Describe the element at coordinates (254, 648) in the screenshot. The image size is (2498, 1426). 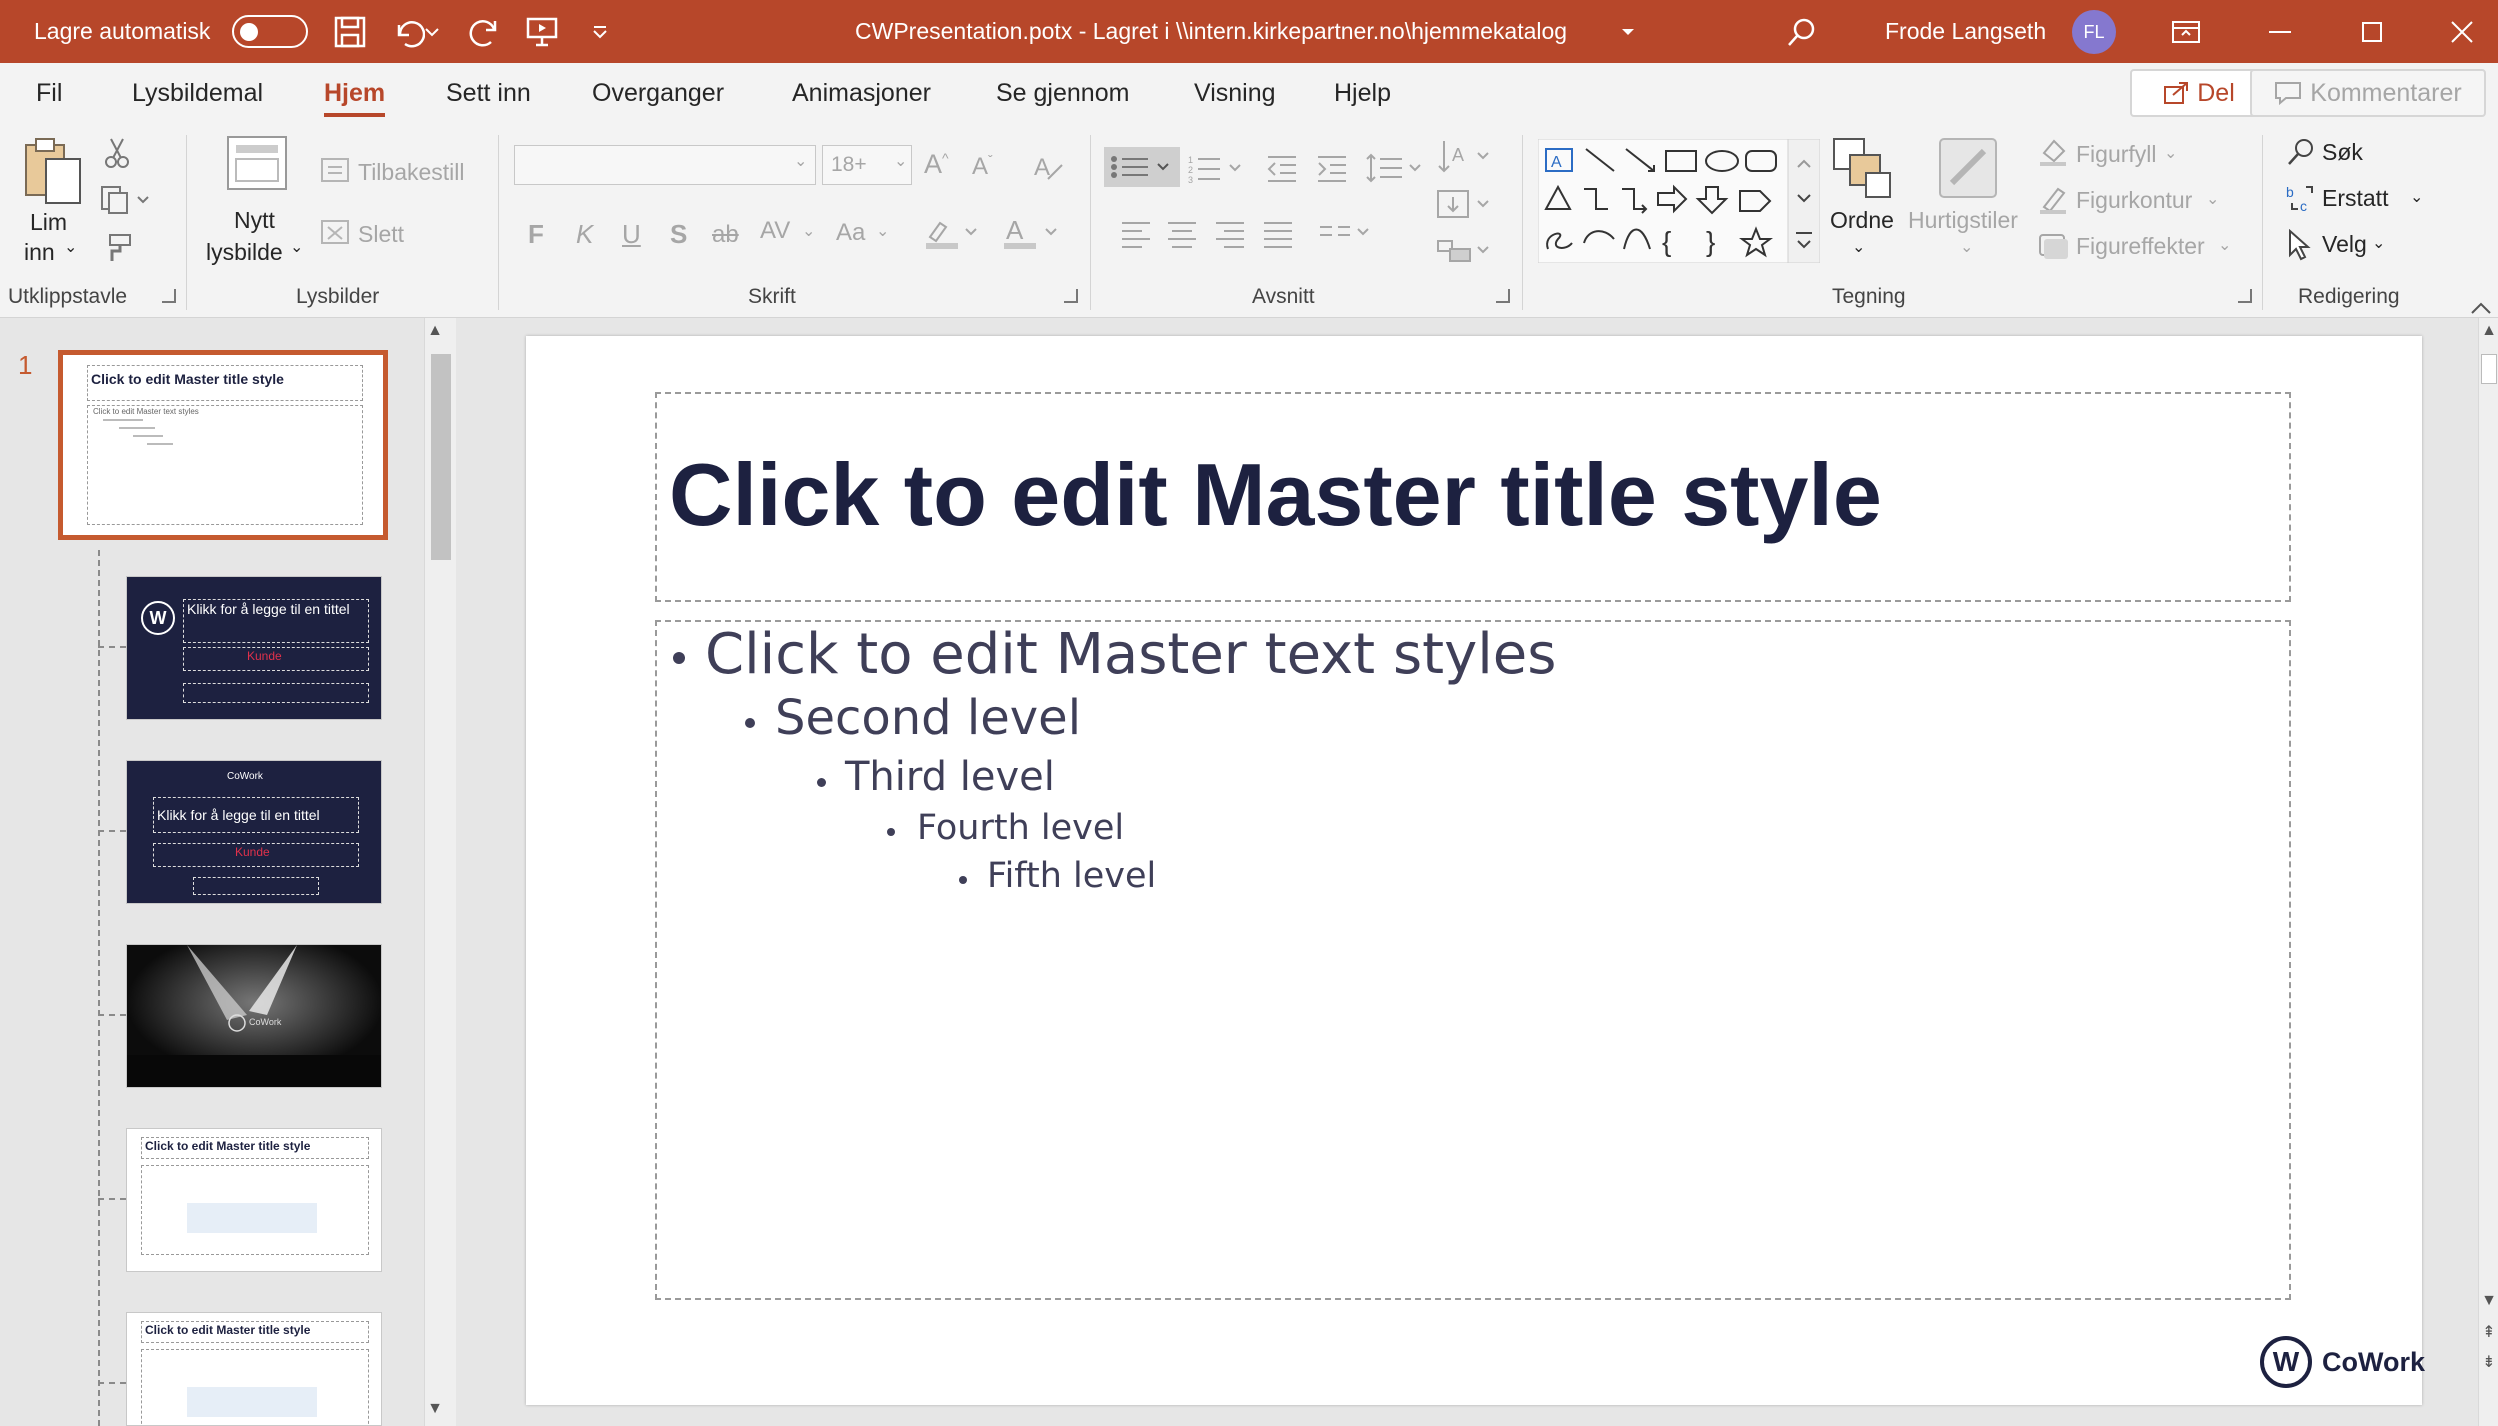
I see `layout-thumbnail: W Klikk for å legge til en tittel Kunde` at that location.